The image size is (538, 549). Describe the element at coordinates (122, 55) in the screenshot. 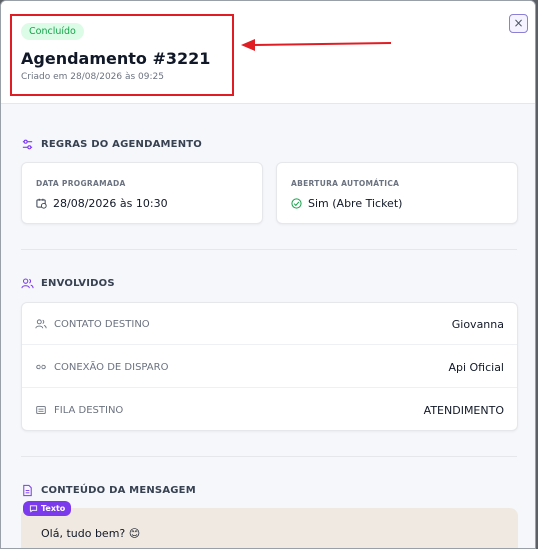

I see `highlight-box` at that location.